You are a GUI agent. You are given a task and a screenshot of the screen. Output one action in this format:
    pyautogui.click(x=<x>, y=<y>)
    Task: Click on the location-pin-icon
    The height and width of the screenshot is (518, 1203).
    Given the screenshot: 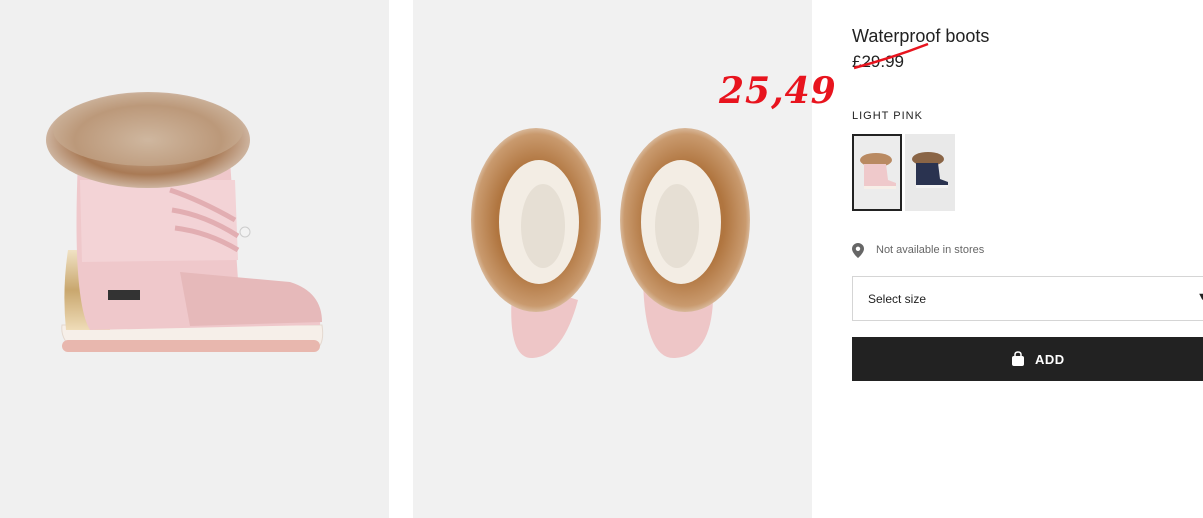 What is the action you would take?
    pyautogui.click(x=858, y=250)
    